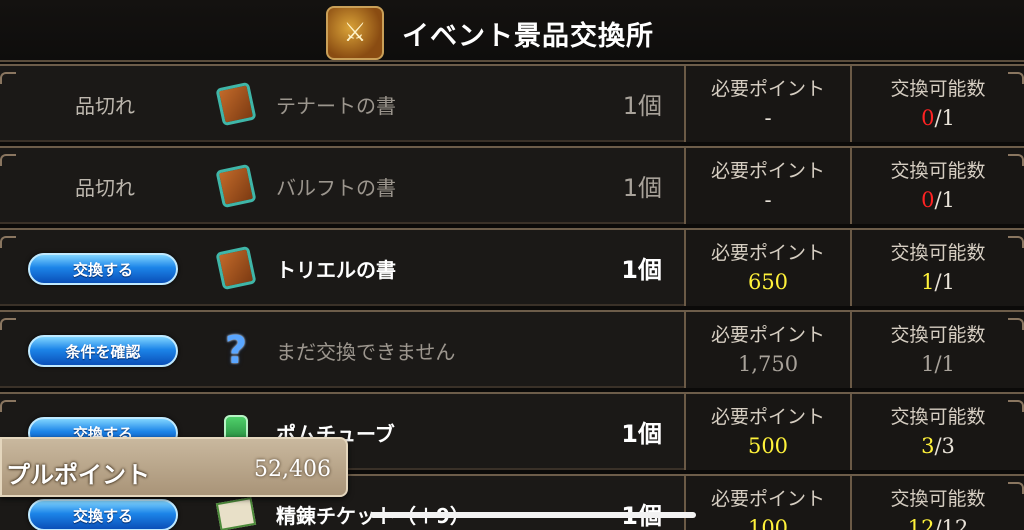 Image resolution: width=1024 pixels, height=530 pixels. Describe the element at coordinates (767, 350) in the screenshot. I see `required-points-cell: 必要ポイント 1,750` at that location.